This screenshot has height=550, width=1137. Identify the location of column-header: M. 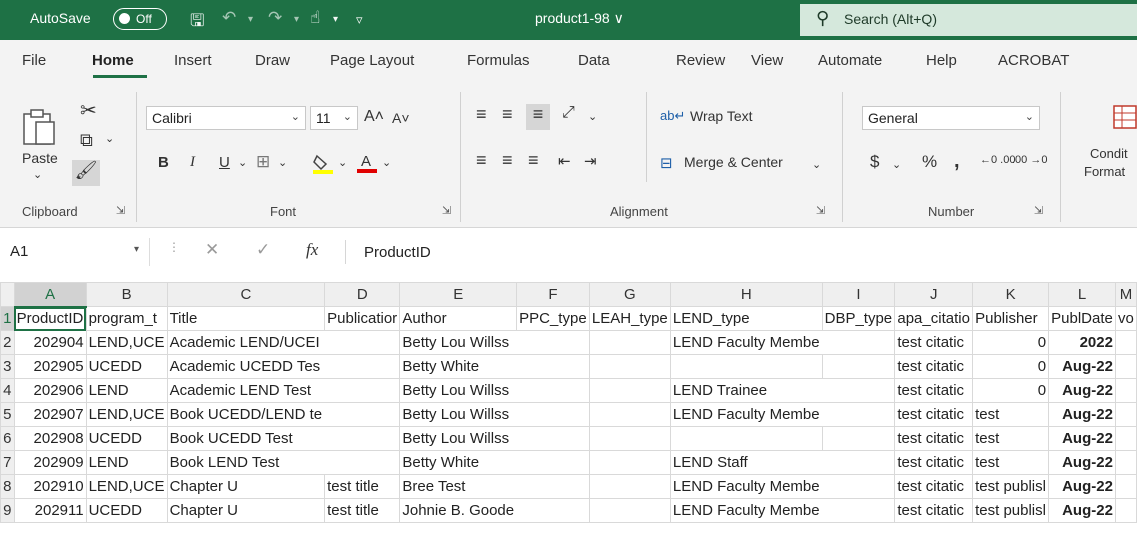
(1125, 294).